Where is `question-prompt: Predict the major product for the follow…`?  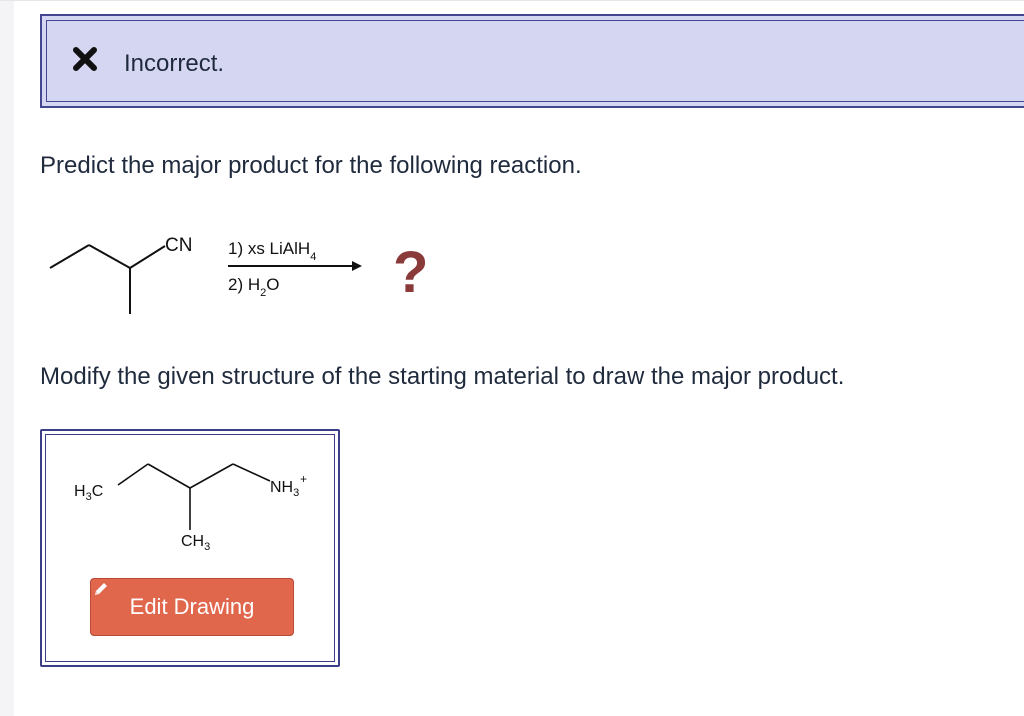
question-prompt: Predict the major product for the follow… is located at coordinates (311, 165).